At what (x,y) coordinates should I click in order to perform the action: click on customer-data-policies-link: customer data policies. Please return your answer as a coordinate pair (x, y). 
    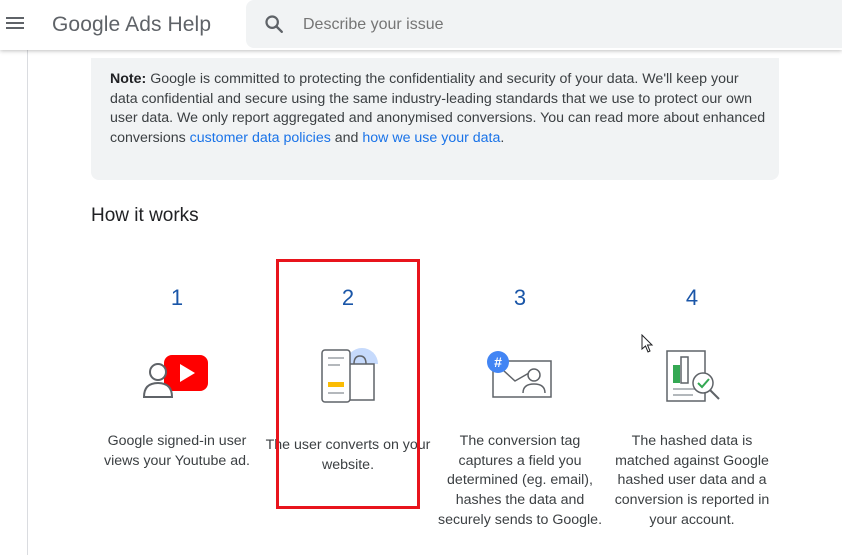
    Looking at the image, I should click on (260, 138).